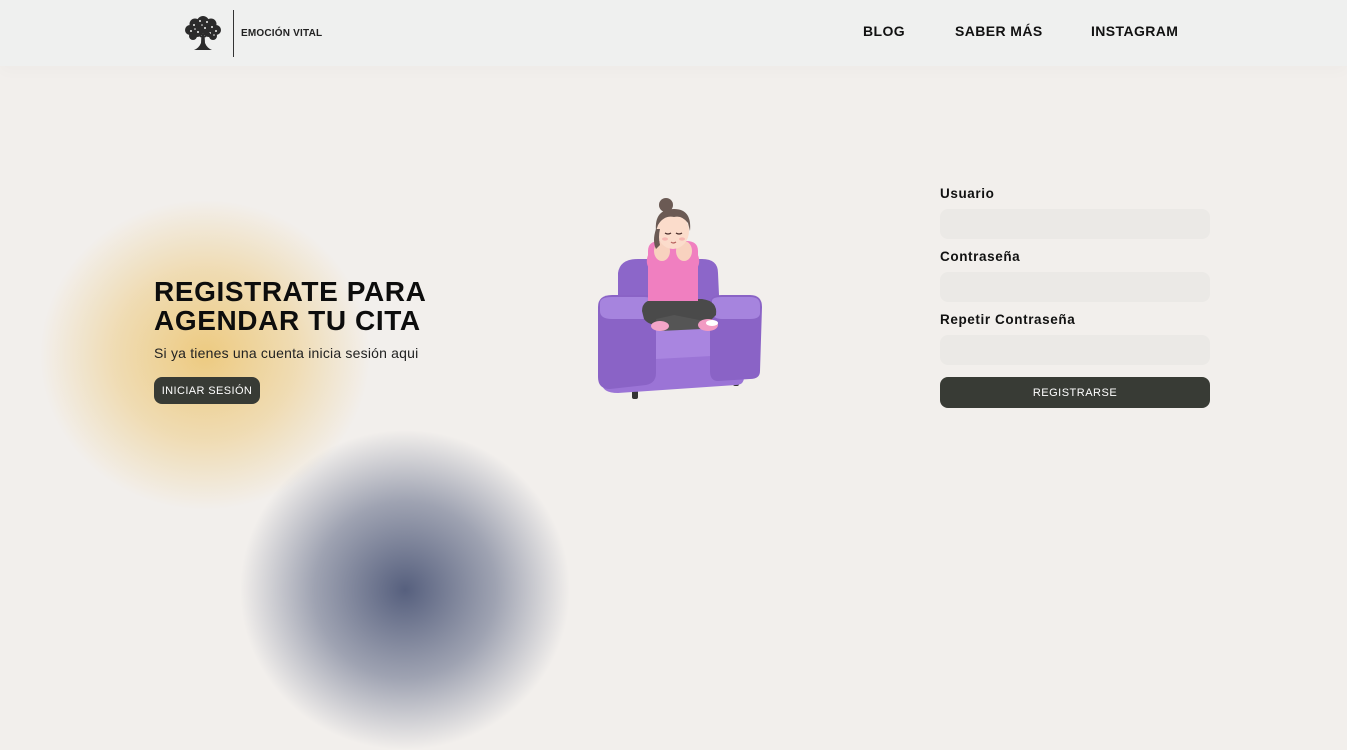  I want to click on username-field, so click(1075, 224).